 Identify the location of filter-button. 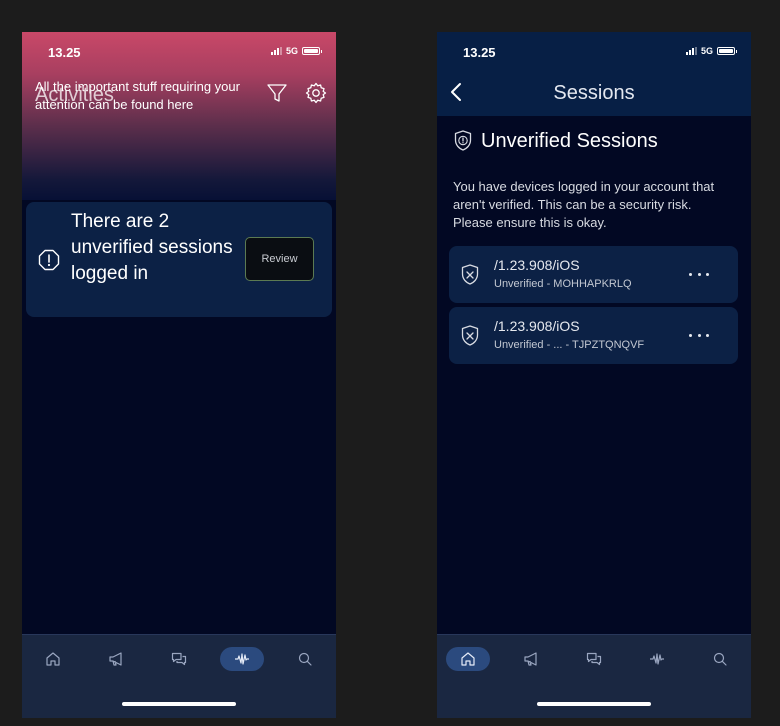
(277, 93).